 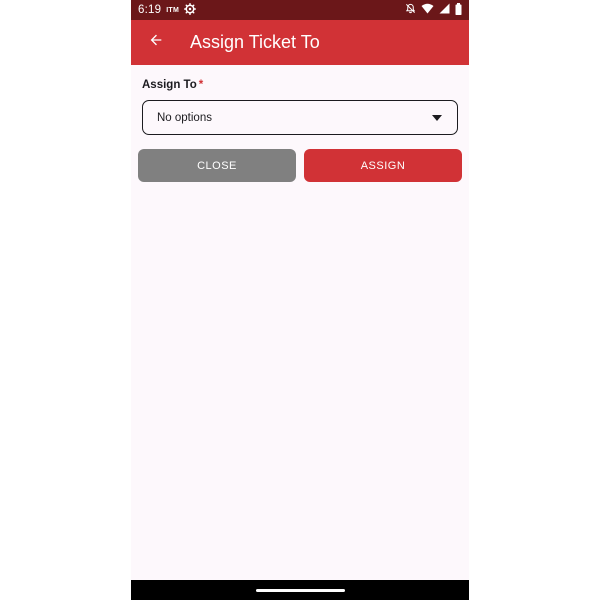 What do you see at coordinates (201, 85) in the screenshot?
I see `required-mark: *` at bounding box center [201, 85].